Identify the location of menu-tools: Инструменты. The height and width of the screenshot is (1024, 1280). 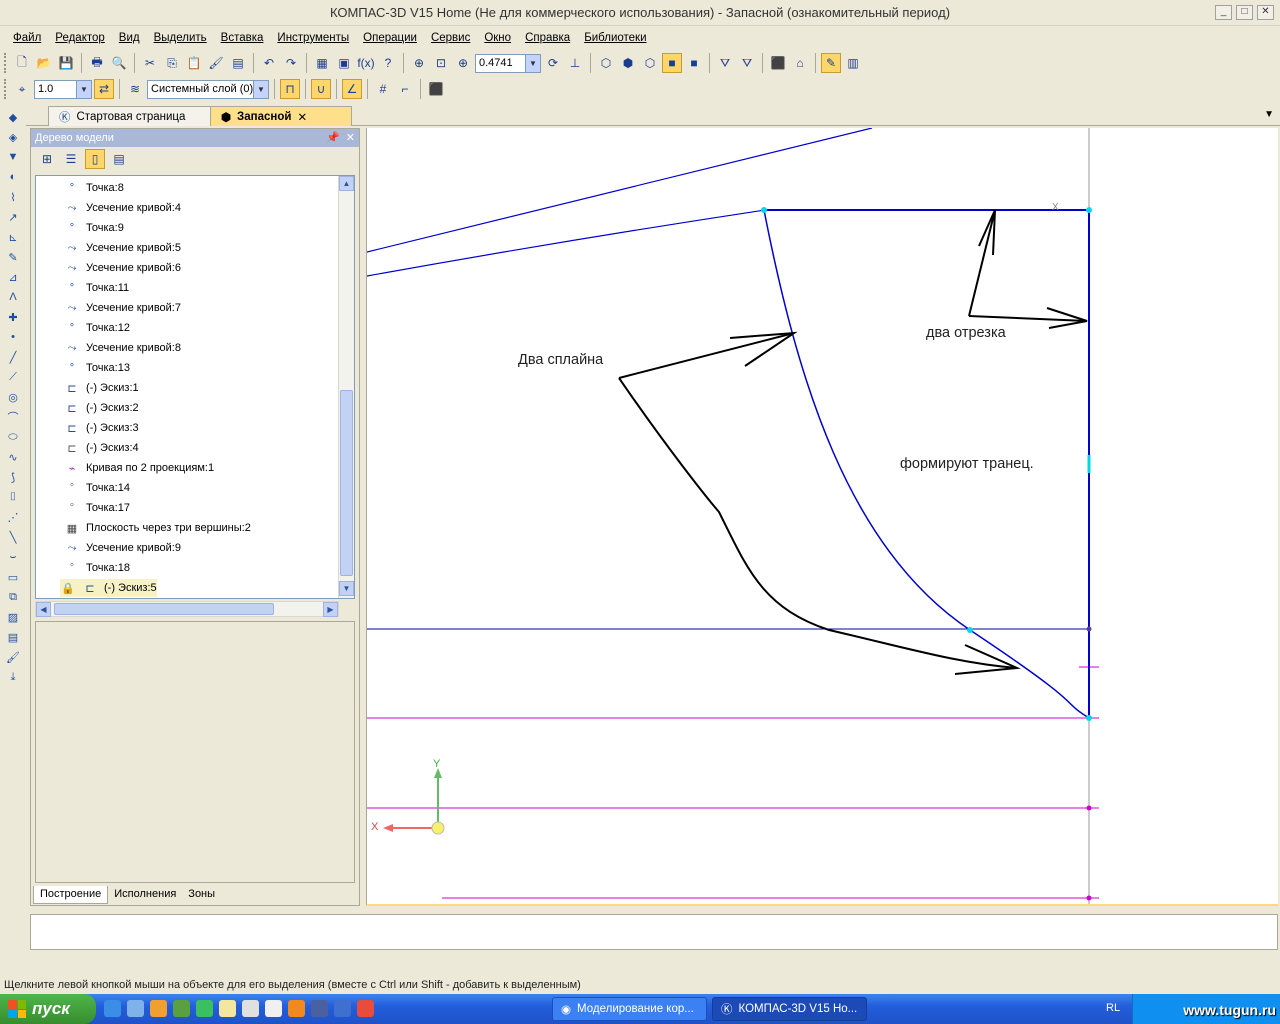
(313, 38).